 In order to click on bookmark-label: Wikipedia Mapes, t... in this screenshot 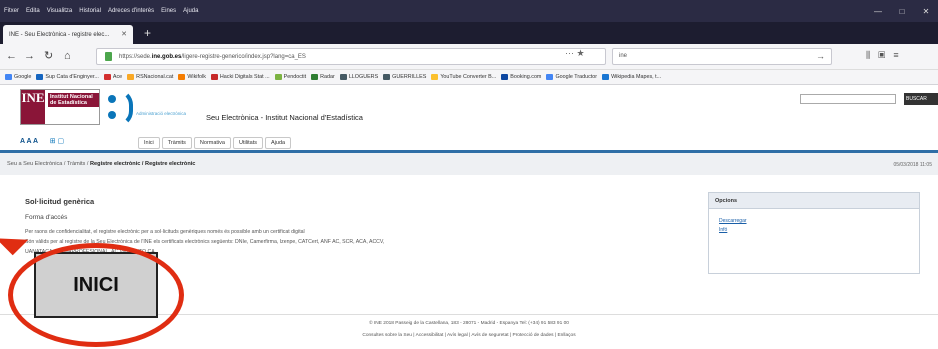, I will do `click(636, 77)`.